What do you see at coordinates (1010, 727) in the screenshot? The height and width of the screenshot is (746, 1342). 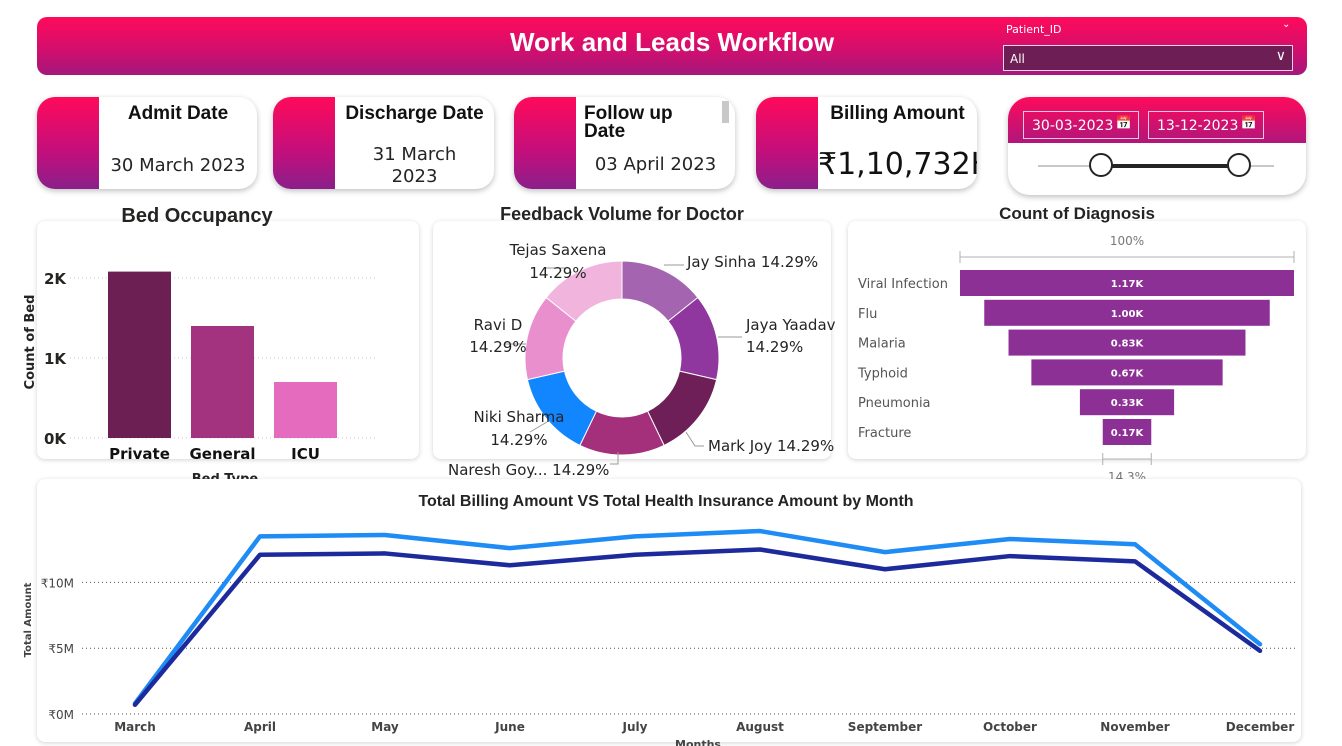 I see `x-tick-label: October` at bounding box center [1010, 727].